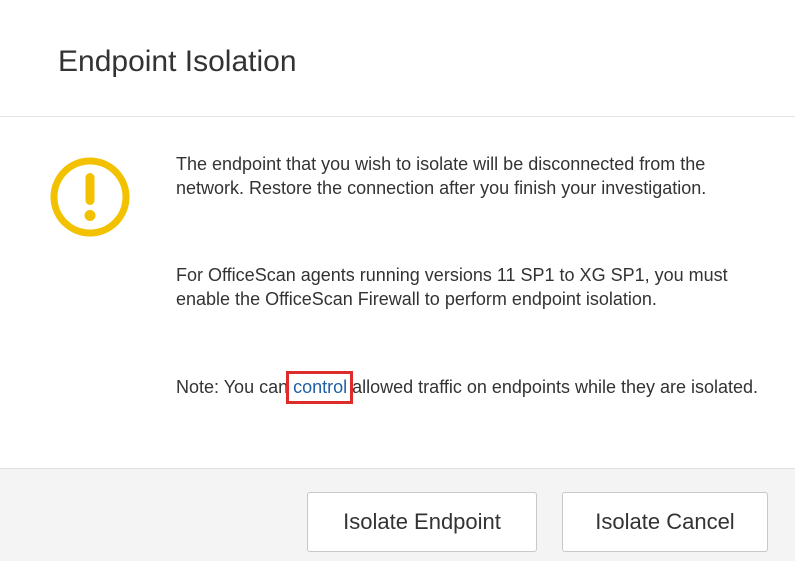  What do you see at coordinates (235, 387) in the screenshot?
I see `note-prefix: Note: You can` at bounding box center [235, 387].